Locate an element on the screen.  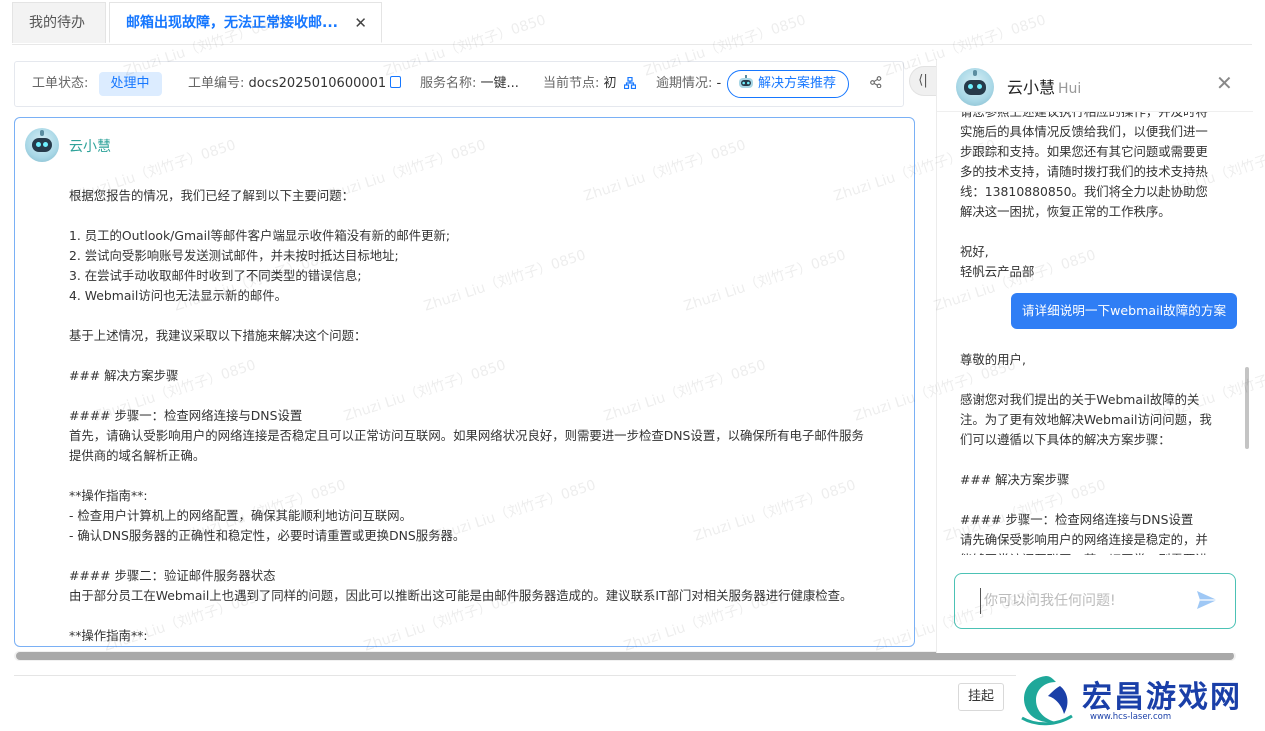
message-line: 1. 员工的Outlook/Gmail等邮件客户端显示收件箱没有新的邮件更新; is located at coordinates (260, 235).